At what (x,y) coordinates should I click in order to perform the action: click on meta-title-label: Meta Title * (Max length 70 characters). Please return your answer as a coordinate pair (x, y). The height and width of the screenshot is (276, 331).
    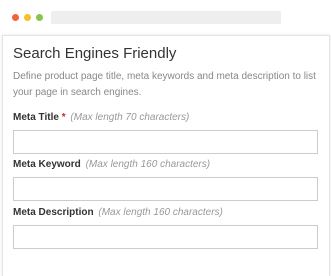
    Looking at the image, I should click on (101, 117).